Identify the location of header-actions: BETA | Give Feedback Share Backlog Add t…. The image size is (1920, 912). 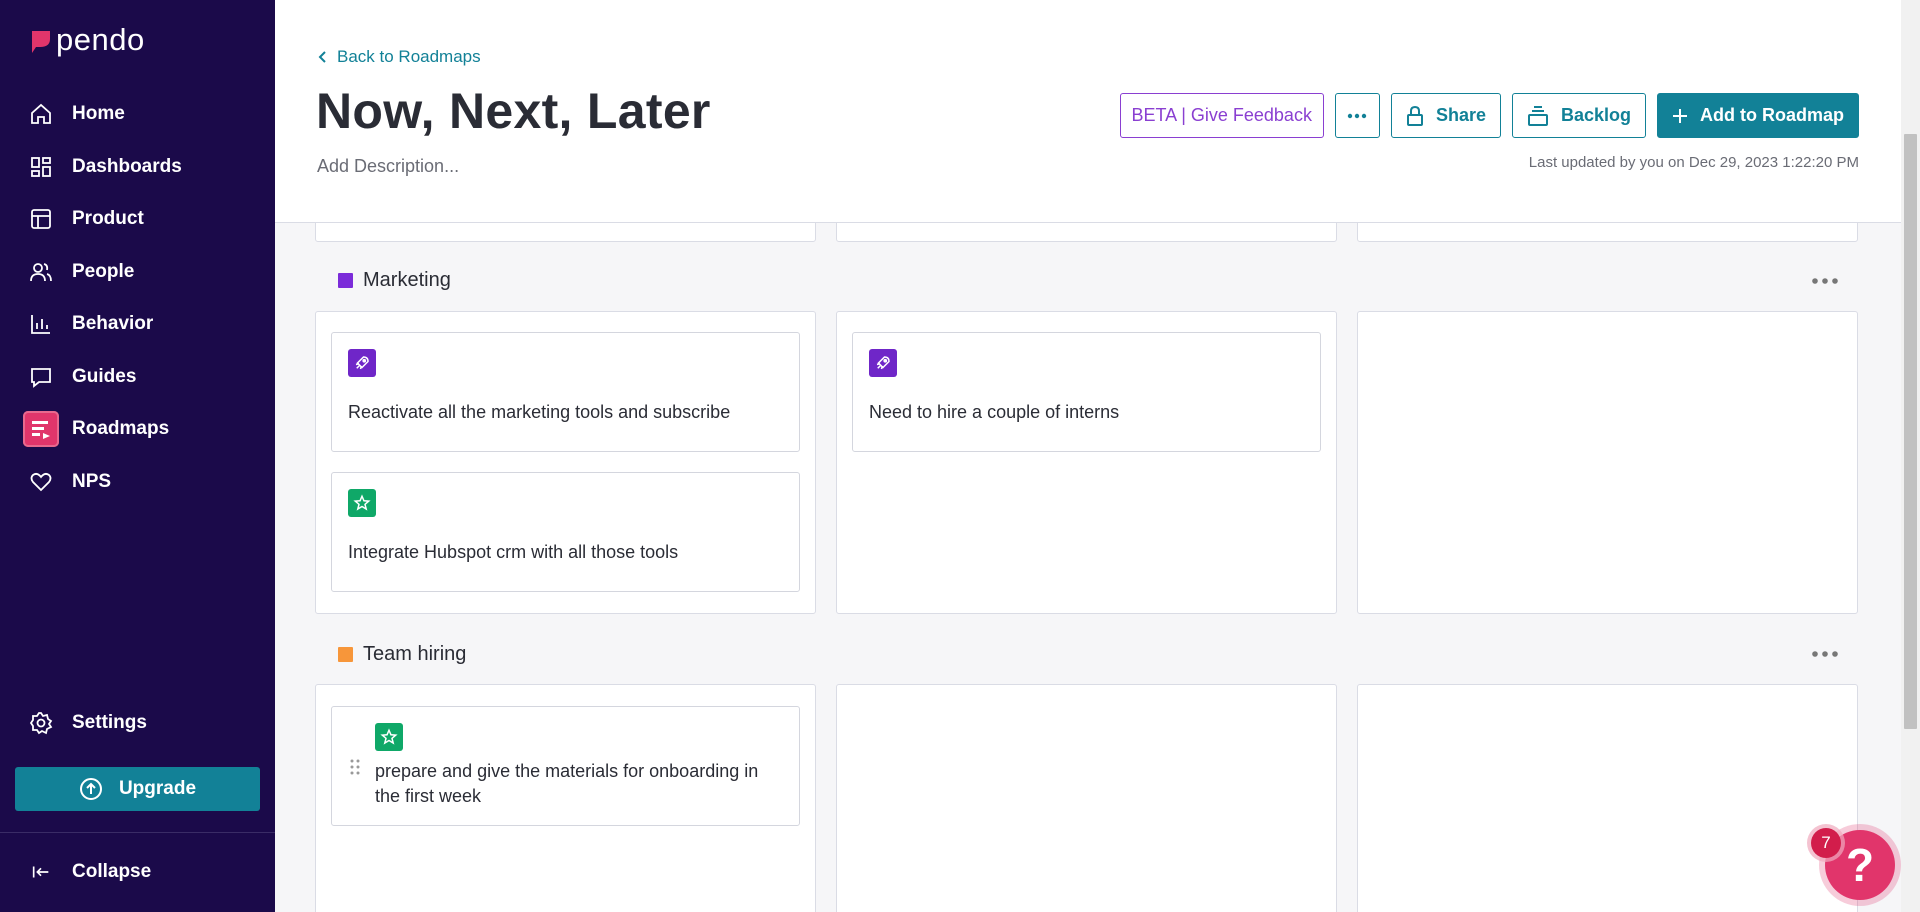
(1489, 115).